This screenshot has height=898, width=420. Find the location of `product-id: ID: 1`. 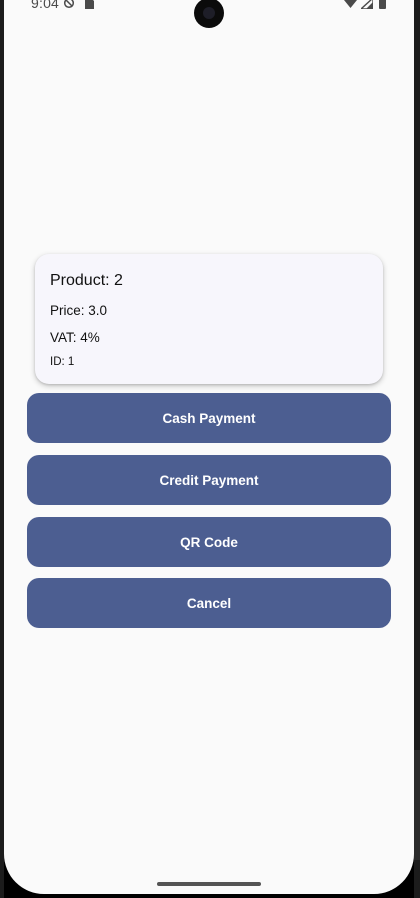

product-id: ID: 1 is located at coordinates (62, 362).